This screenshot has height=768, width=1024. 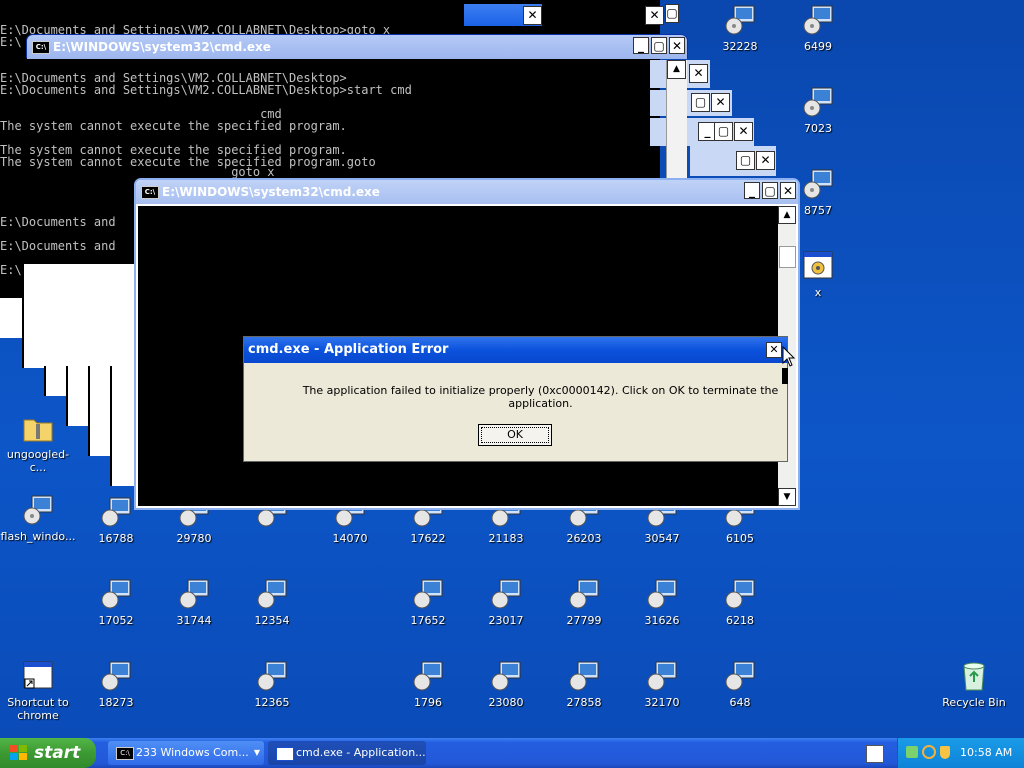 What do you see at coordinates (770, 190) in the screenshot?
I see `maximize-icon: ▢` at bounding box center [770, 190].